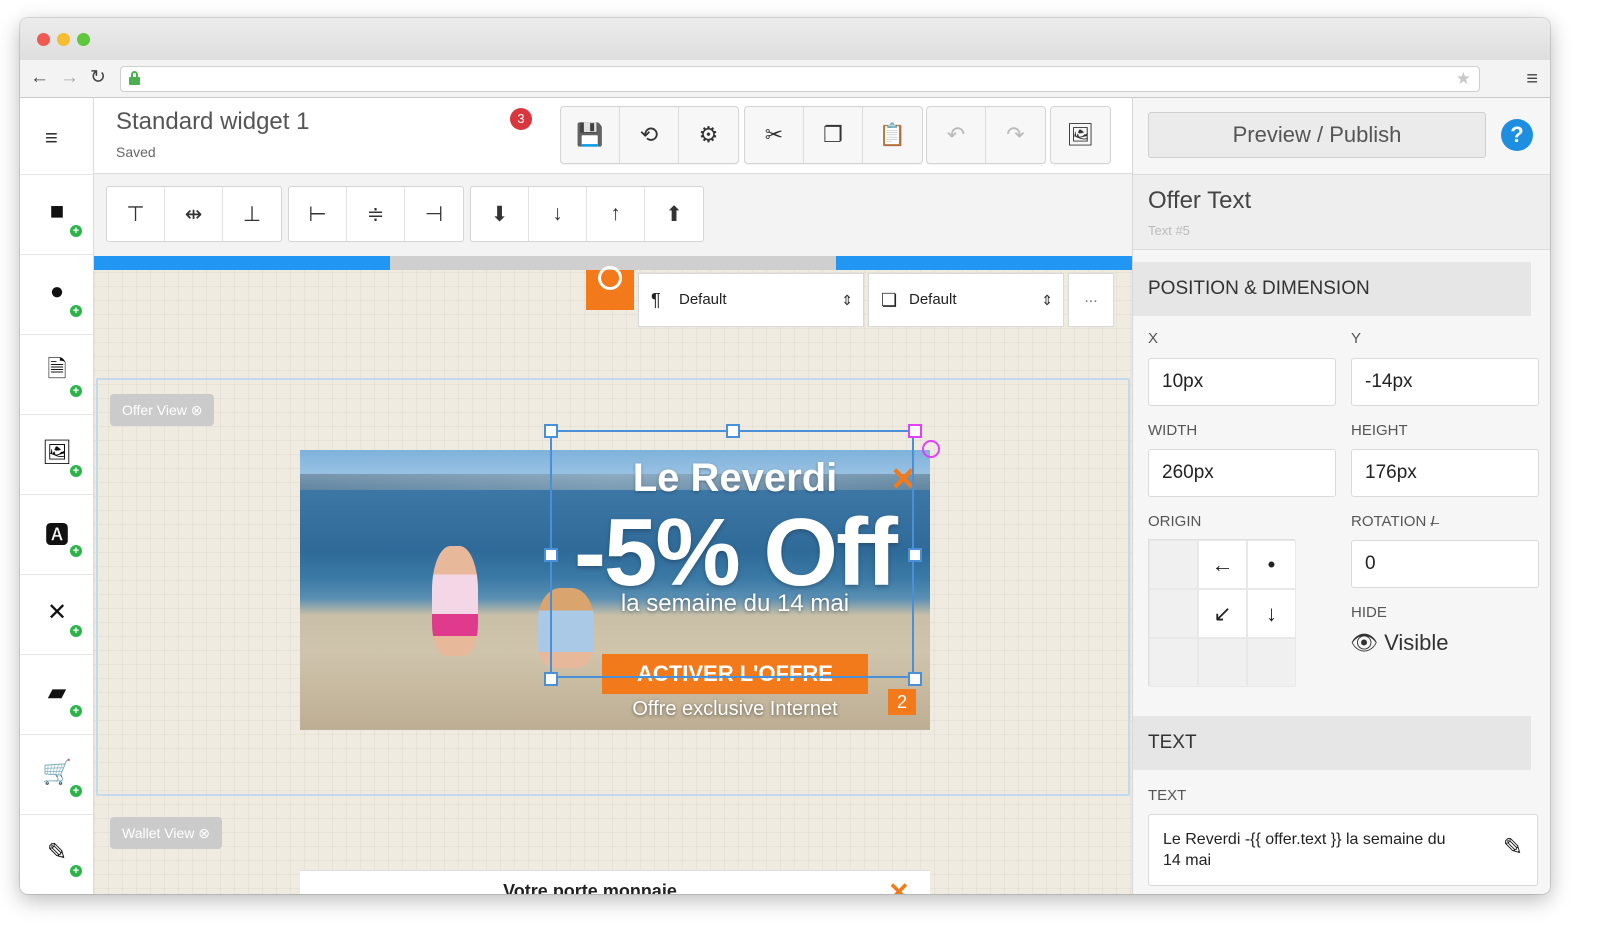 This screenshot has width=1600, height=932. I want to click on image-export-button: 🖼, so click(1080, 135).